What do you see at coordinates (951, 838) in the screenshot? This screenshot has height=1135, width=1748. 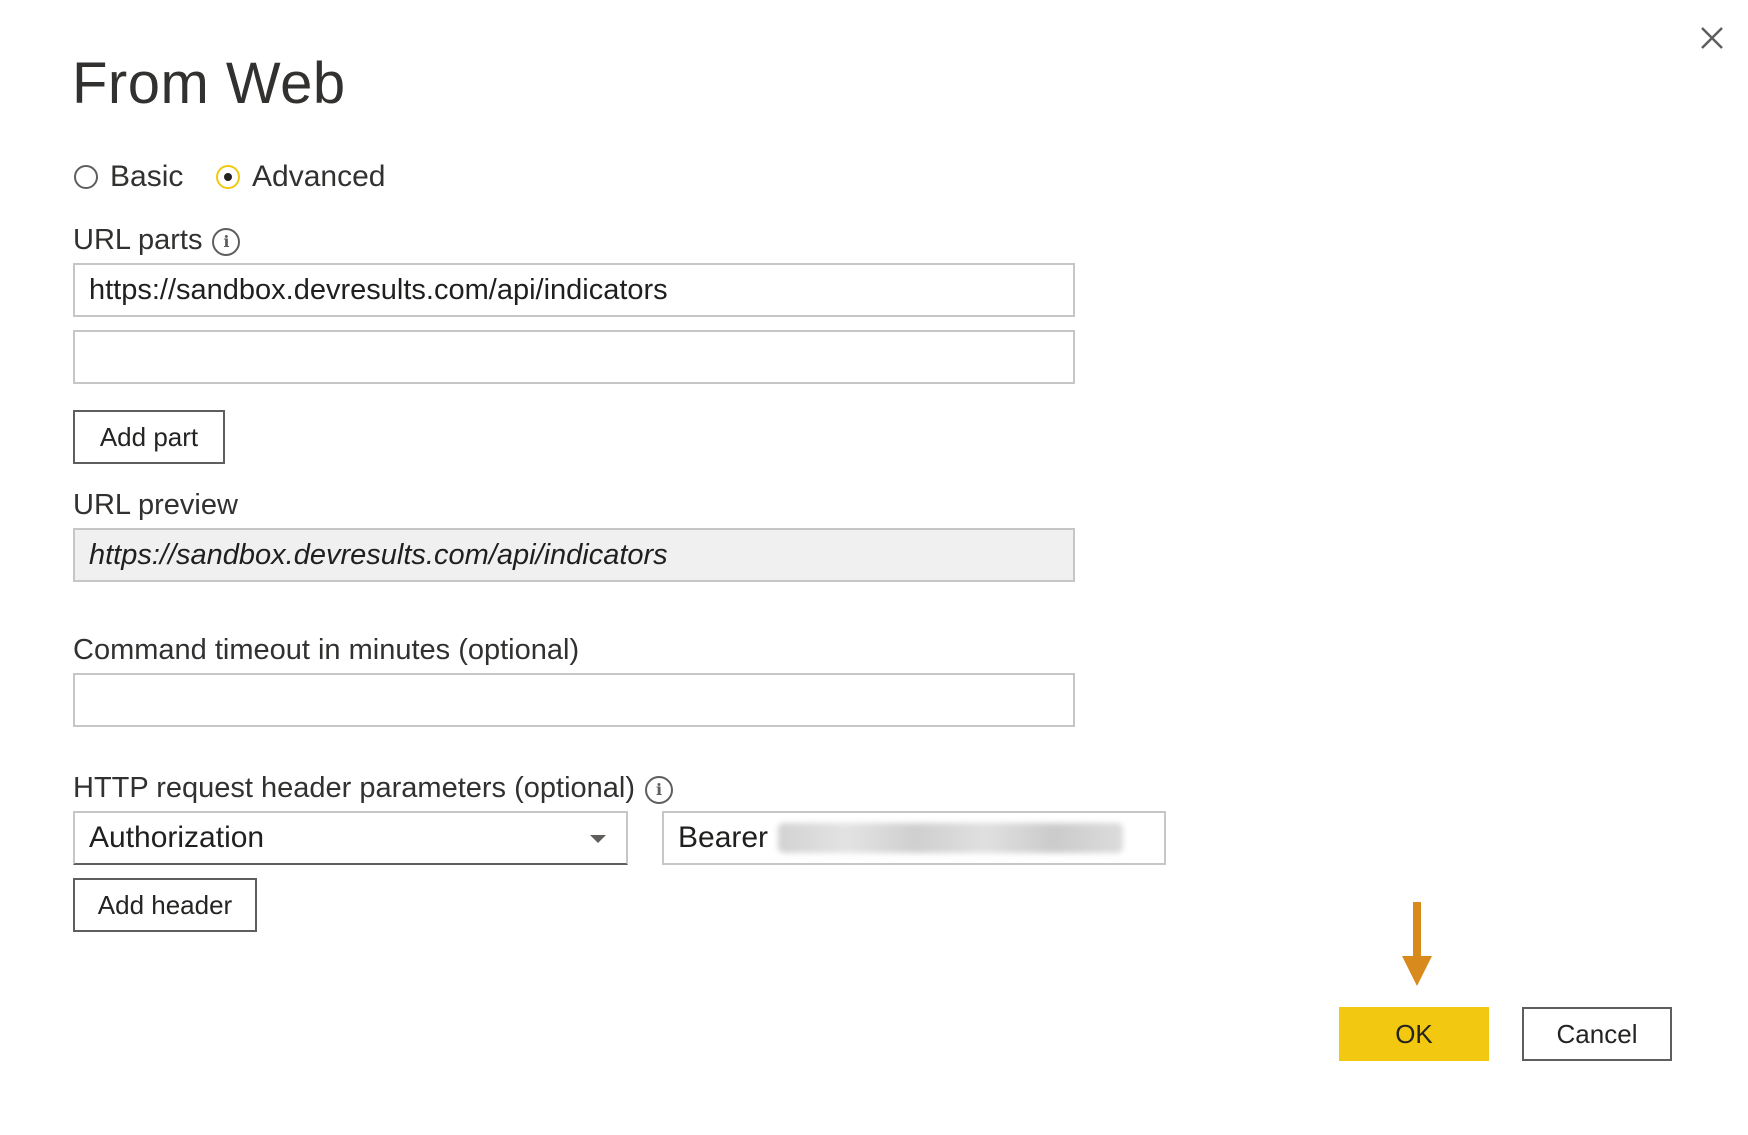 I see `redacted-token` at bounding box center [951, 838].